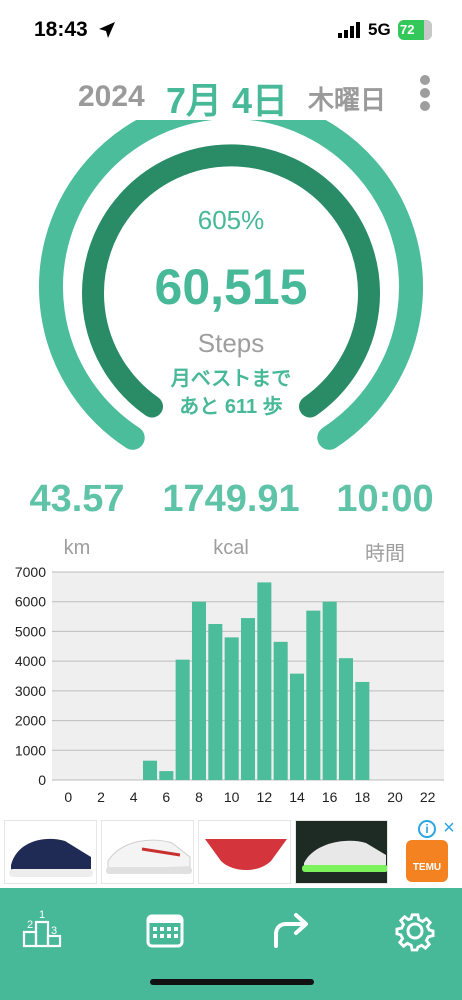 The height and width of the screenshot is (1000, 462). What do you see at coordinates (385, 522) in the screenshot?
I see `duration-stat: 10:00 時間` at bounding box center [385, 522].